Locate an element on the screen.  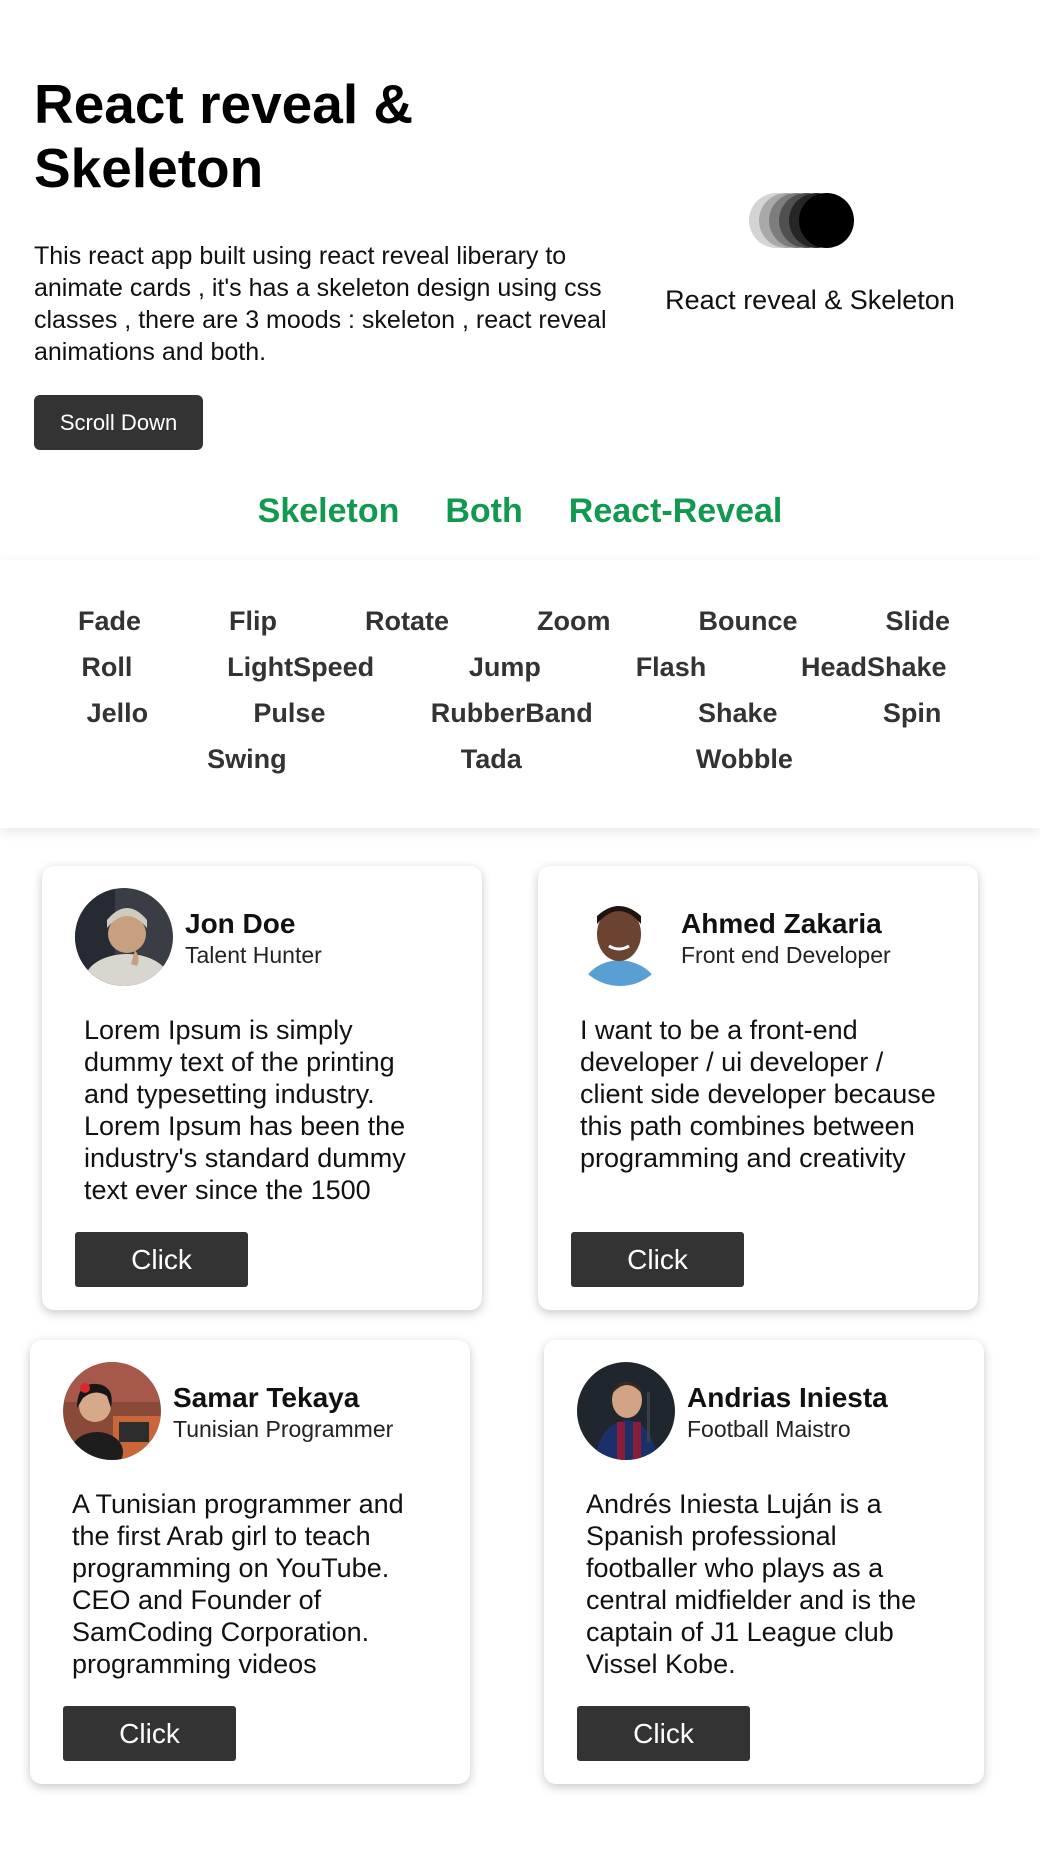
animation-roll: Roll is located at coordinates (106, 667).